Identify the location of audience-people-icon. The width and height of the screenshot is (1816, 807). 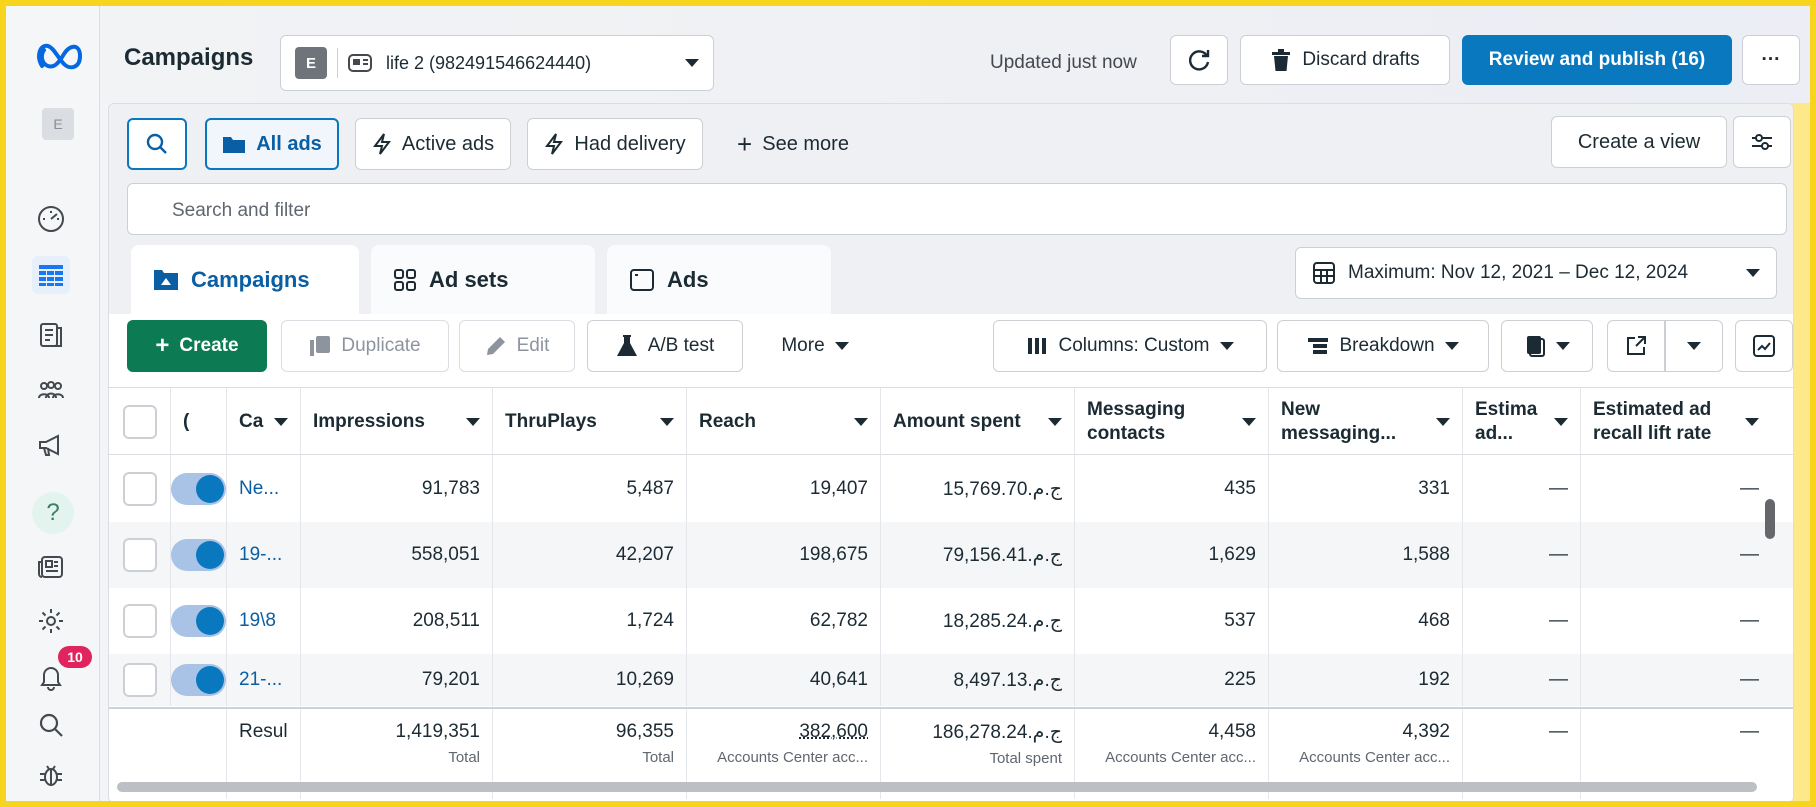
(51, 391).